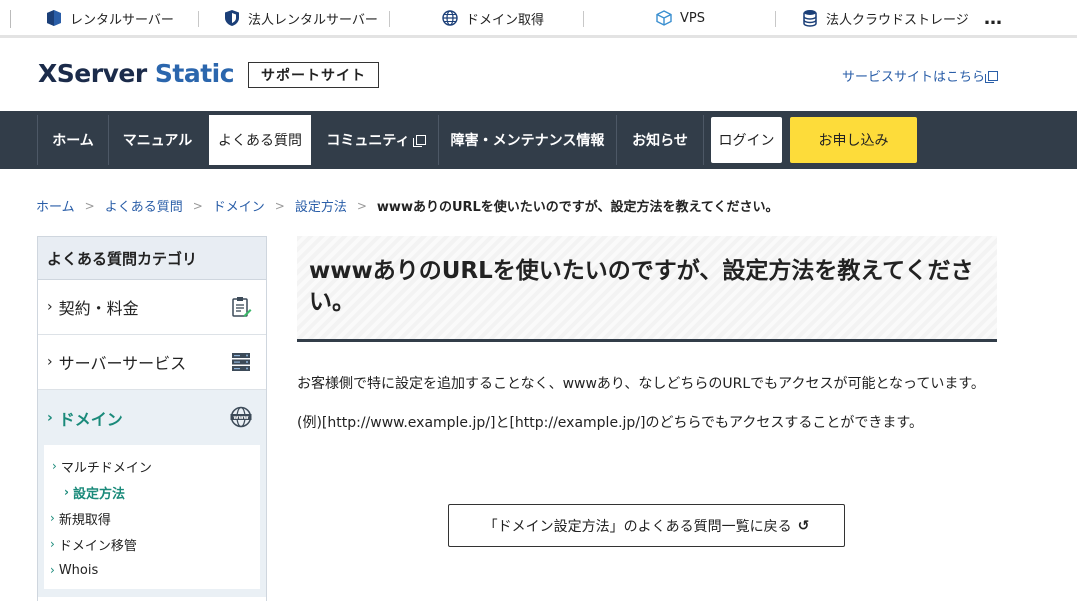 The image size is (1077, 601). What do you see at coordinates (157, 140) in the screenshot?
I see `nav-manual: マニュアル` at bounding box center [157, 140].